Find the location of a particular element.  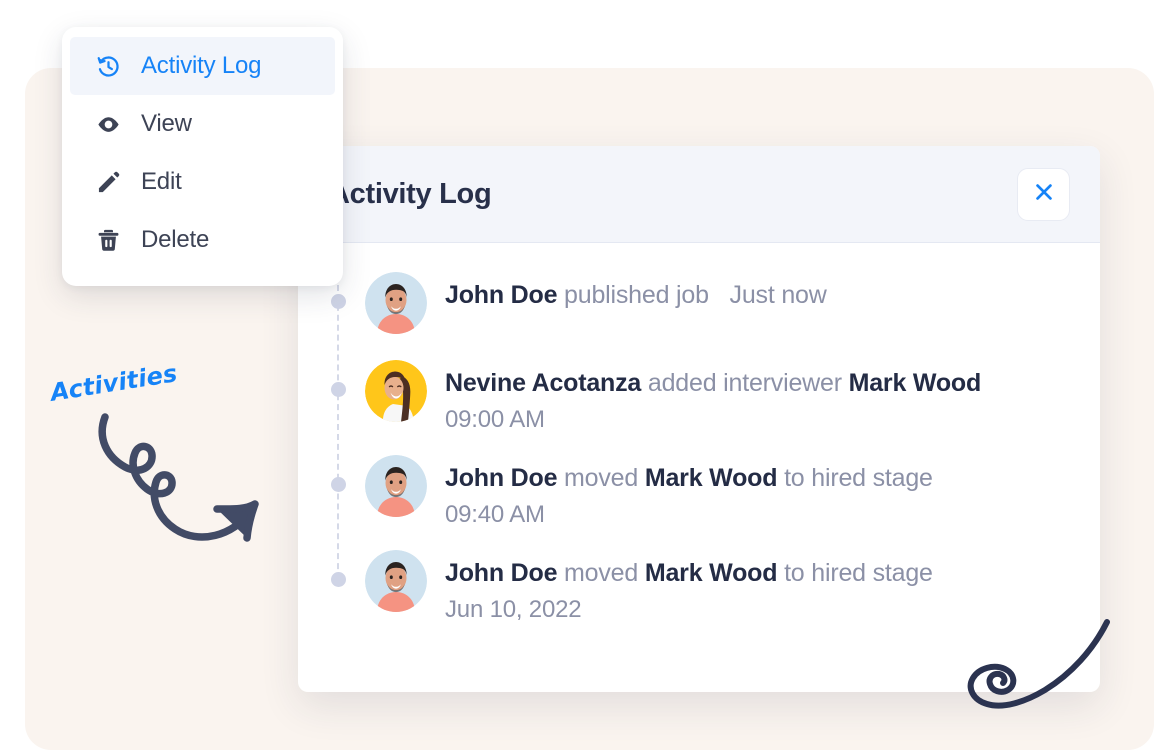

activity-timestamp-inline: Just now is located at coordinates (778, 295).